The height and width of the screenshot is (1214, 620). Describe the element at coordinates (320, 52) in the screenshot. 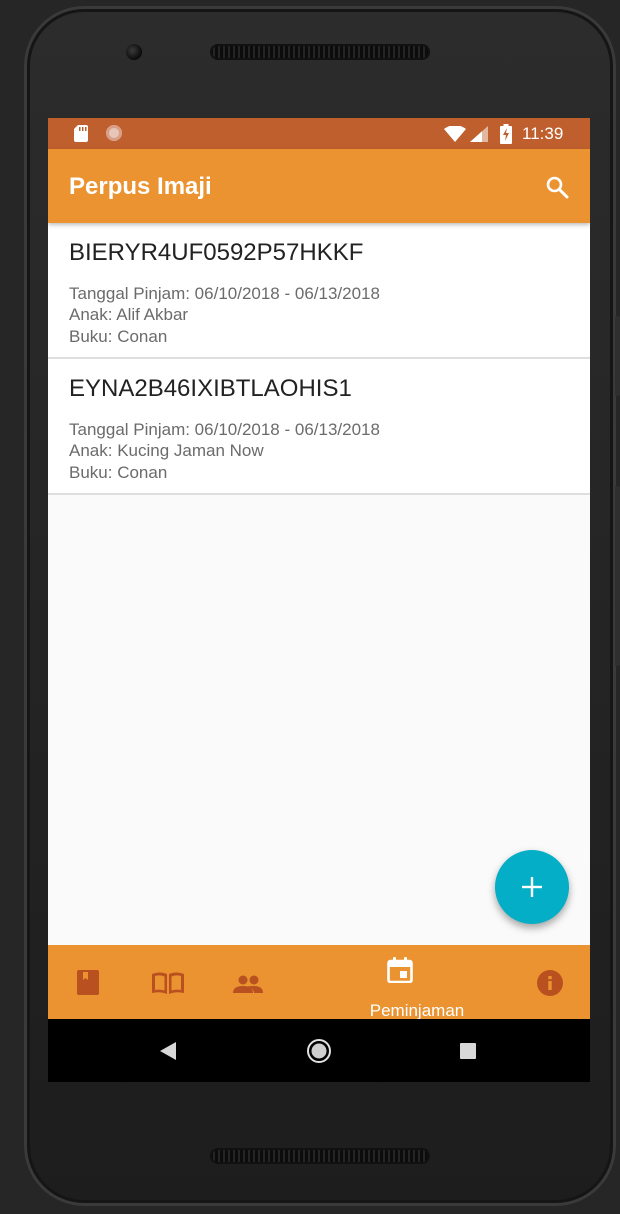

I see `earpiece-speaker` at that location.